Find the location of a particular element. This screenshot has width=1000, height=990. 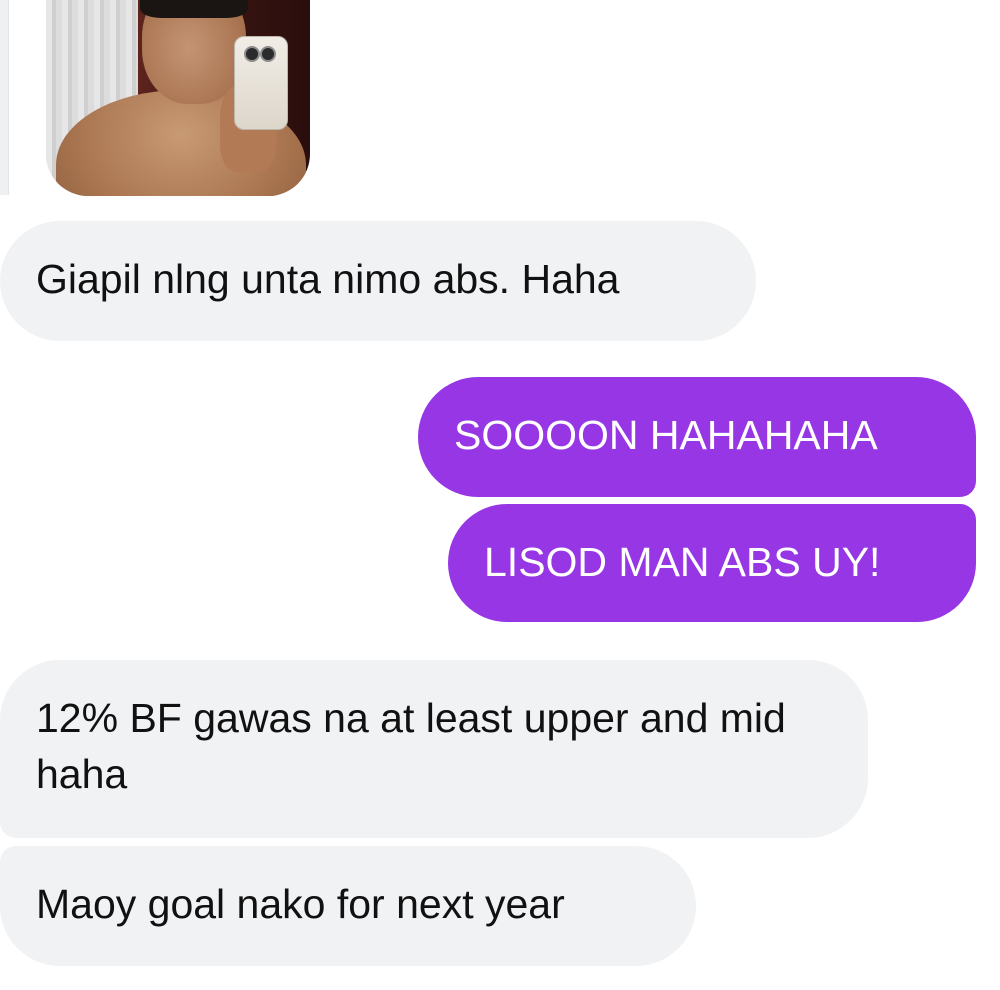

message-text: Maoy goal nako for next year is located at coordinates (300, 904).